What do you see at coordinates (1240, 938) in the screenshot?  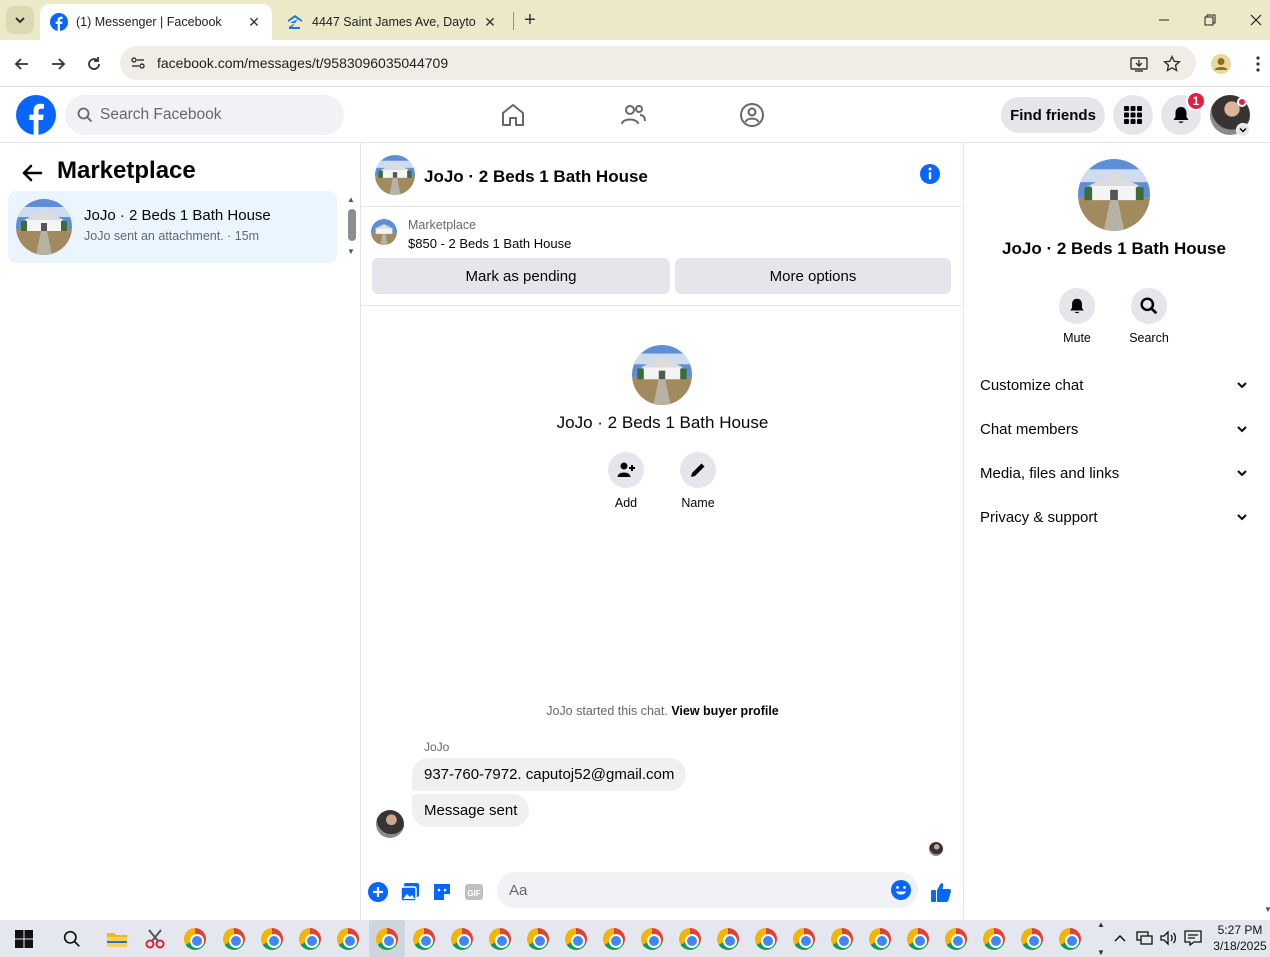 I see `system-clock: 5:27 PM 3/18/2025` at bounding box center [1240, 938].